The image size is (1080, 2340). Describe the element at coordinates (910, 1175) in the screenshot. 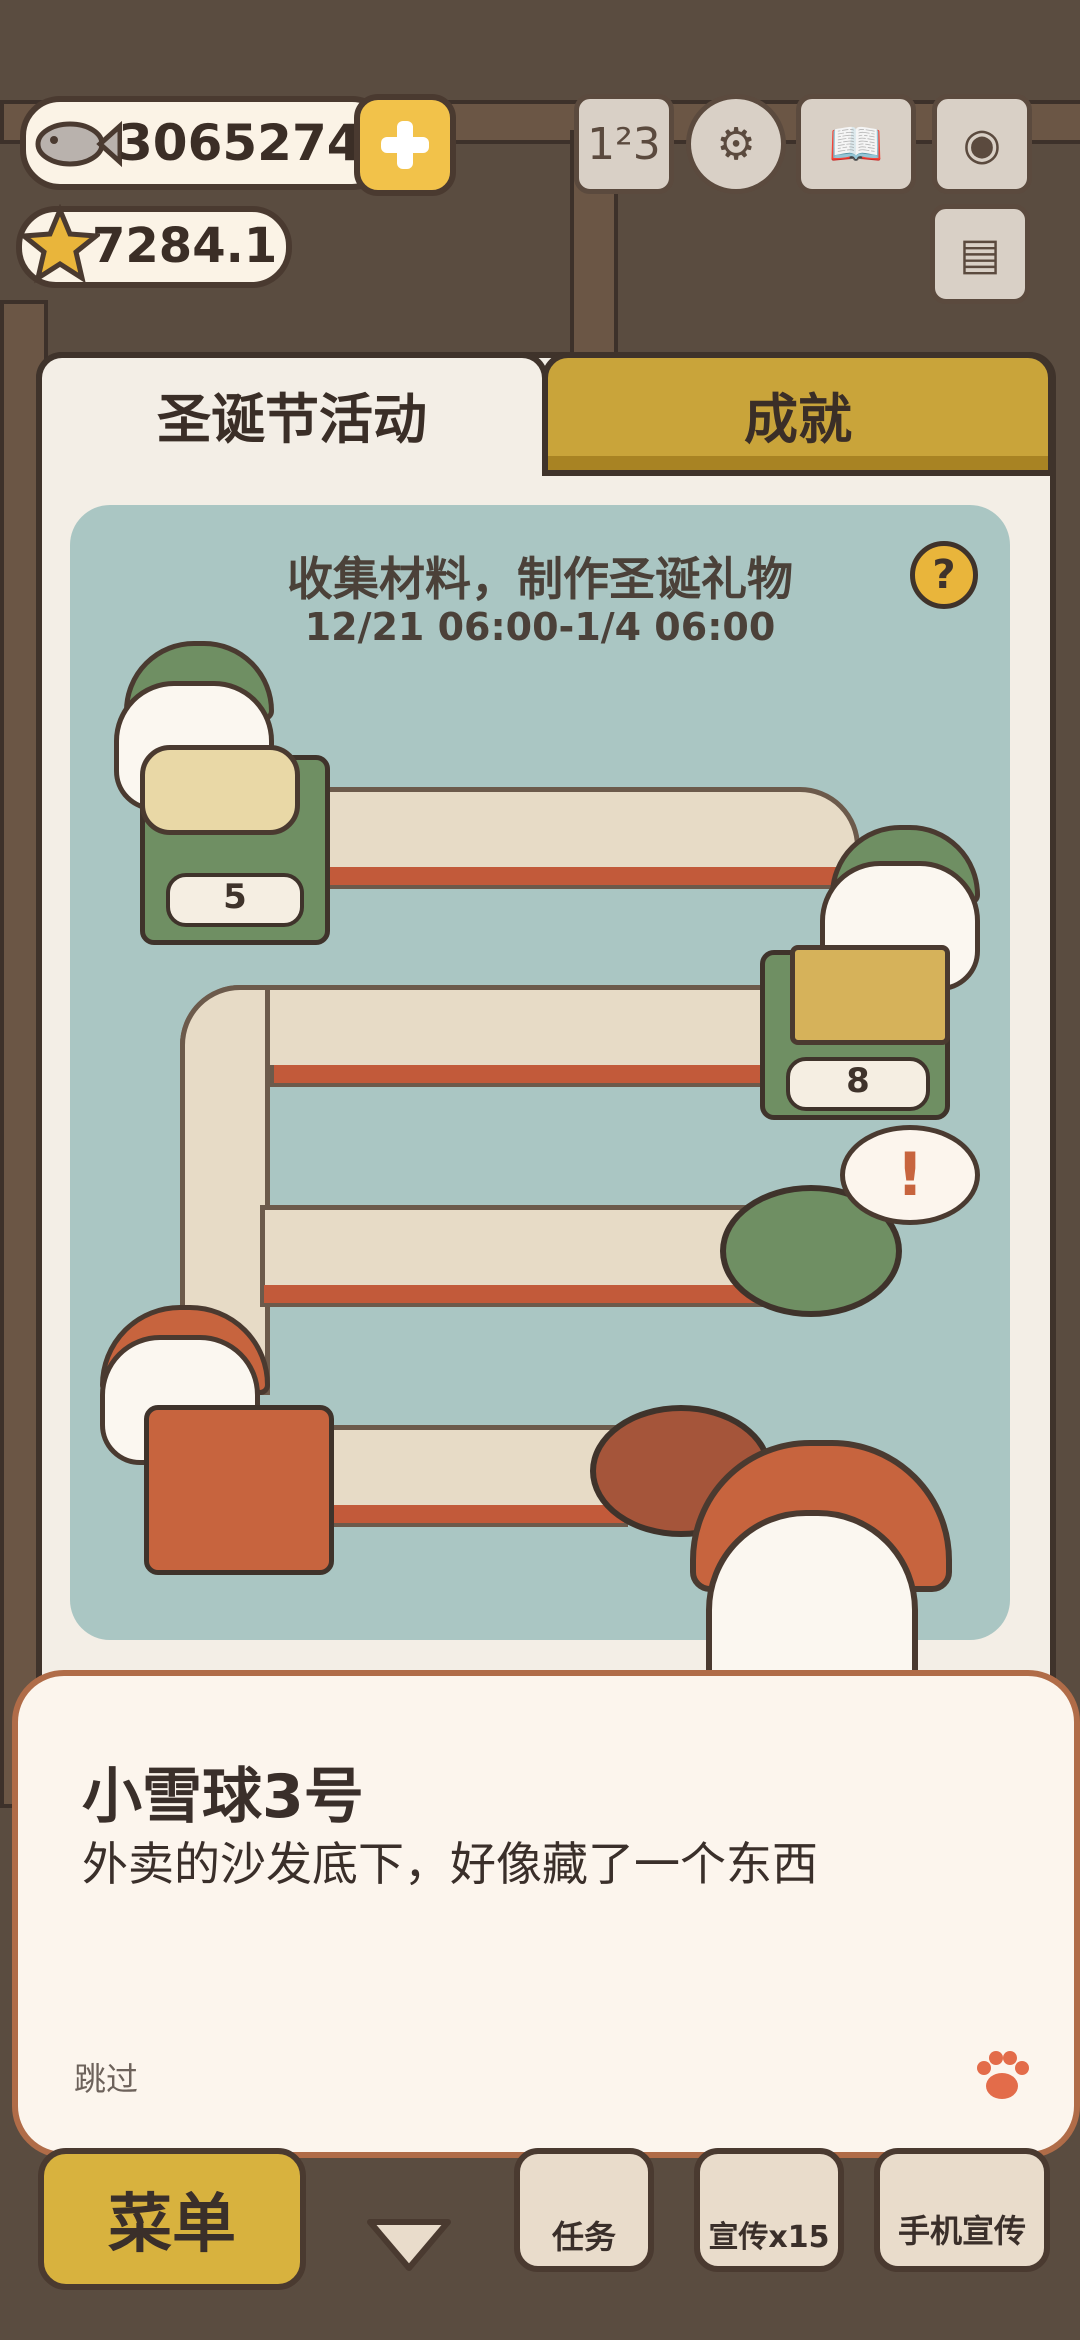

I see `alert-bubble: !` at that location.